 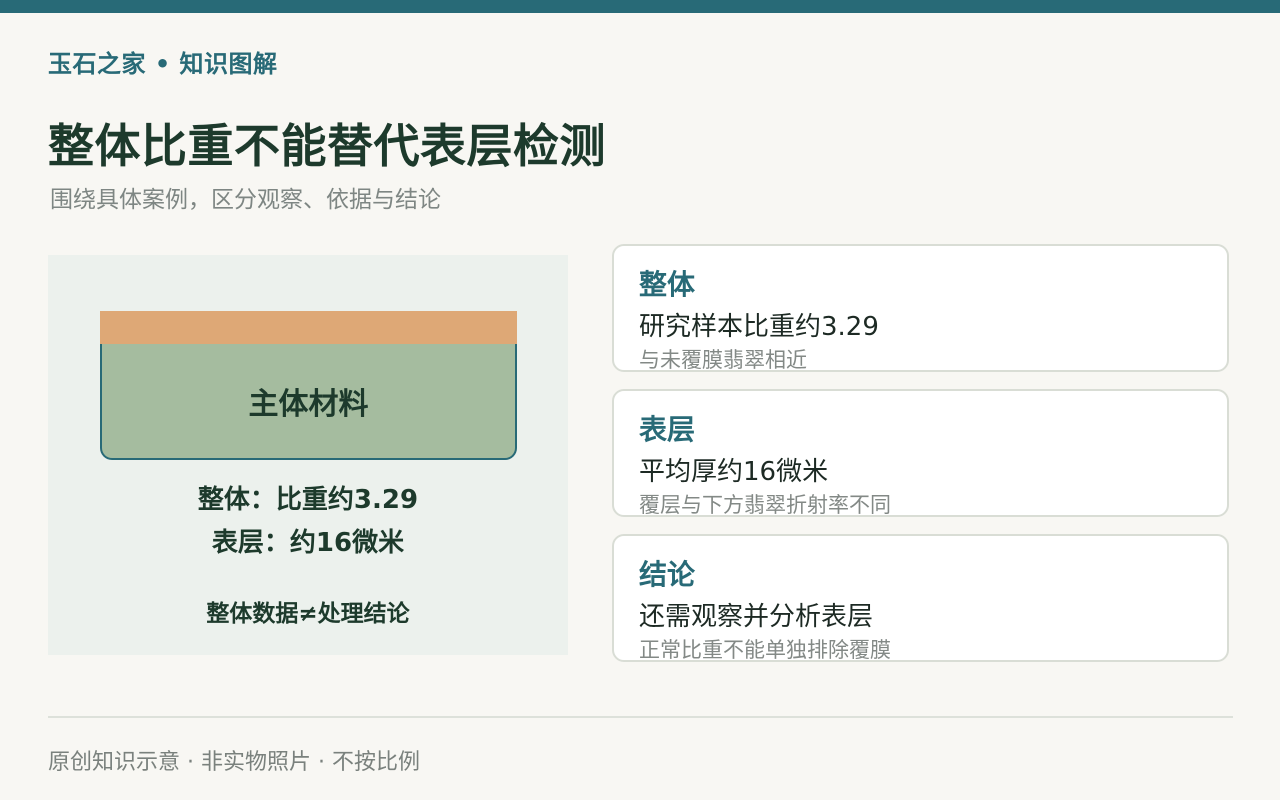 What do you see at coordinates (667, 574) in the screenshot?
I see `card-title: 结论` at bounding box center [667, 574].